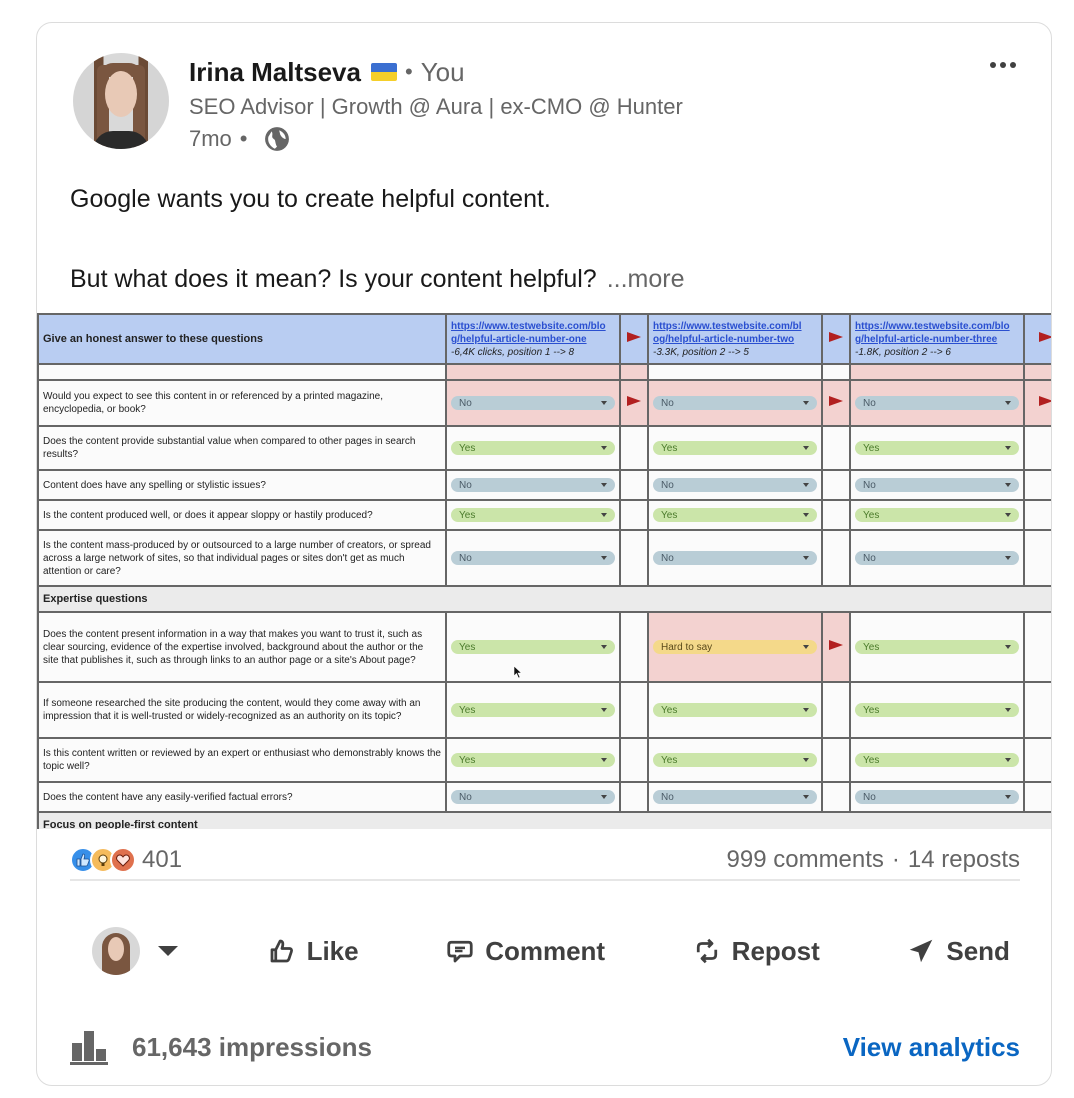  Describe the element at coordinates (276, 139) in the screenshot. I see `globe-icon` at that location.